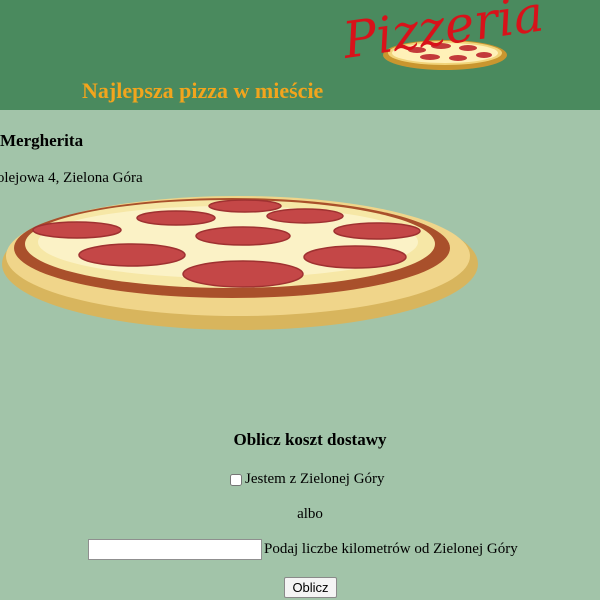 The width and height of the screenshot is (600, 600). What do you see at coordinates (310, 439) in the screenshot?
I see `delivery-title: Oblicz koszt dostawy` at bounding box center [310, 439].